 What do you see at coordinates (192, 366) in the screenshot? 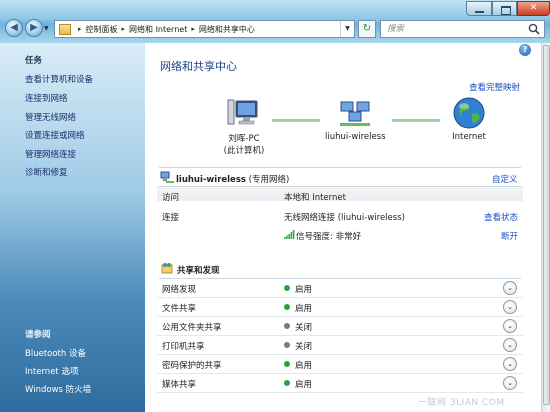
I see `sharing-row-label: 密码保护的共享` at bounding box center [192, 366].